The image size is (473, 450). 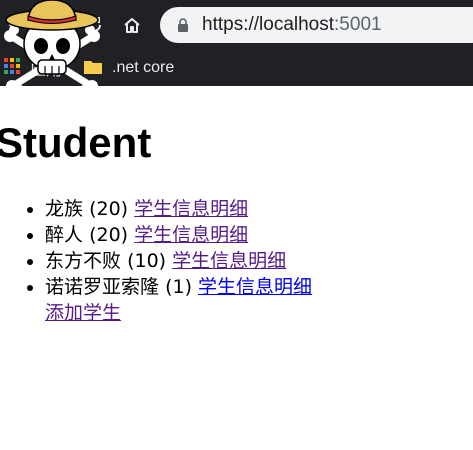 I want to click on home-icon, so click(x=132, y=25).